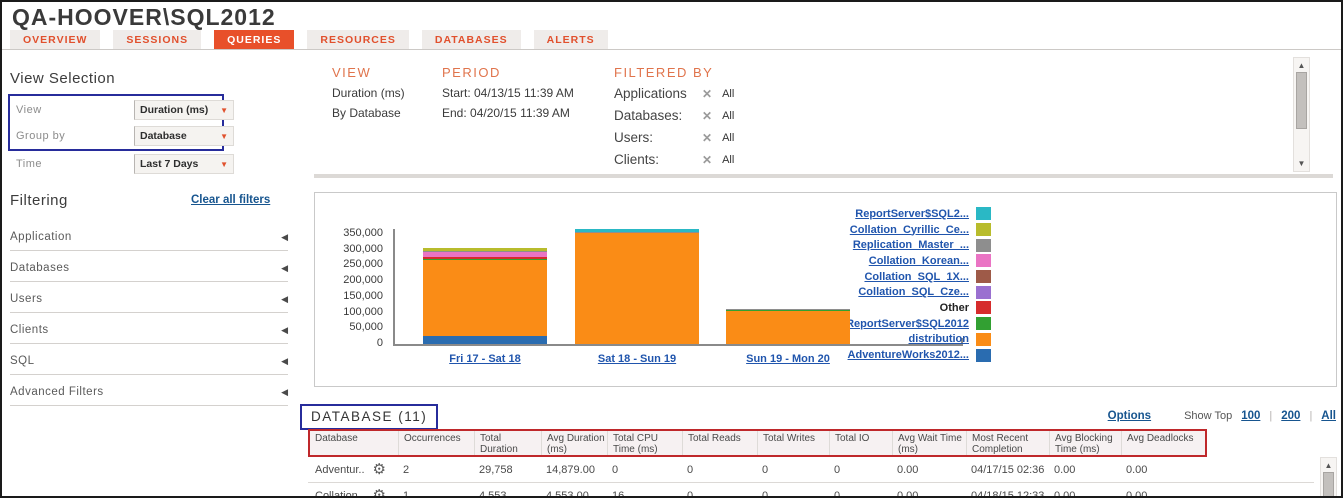 Image resolution: width=1343 pixels, height=498 pixels. Describe the element at coordinates (1085, 443) in the screenshot. I see `column-header: Avg Blocking Time (ms)` at that location.